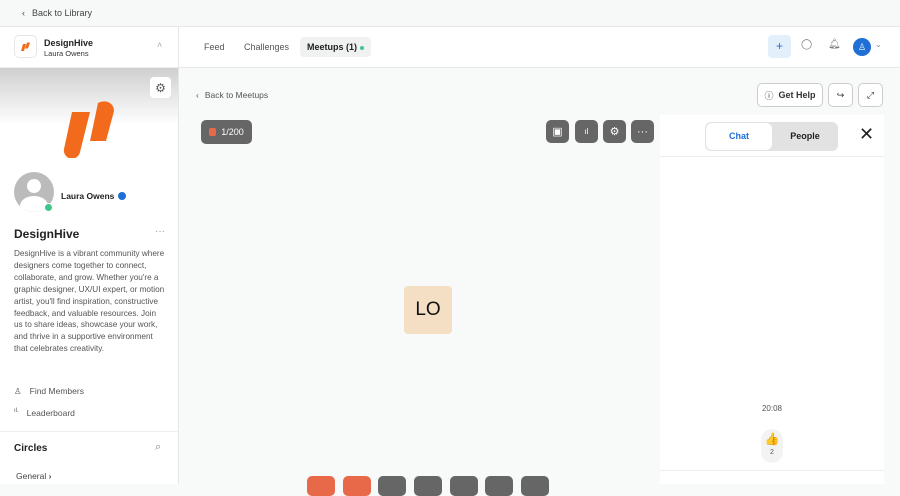 This screenshot has width=900, height=496. I want to click on camera-button, so click(357, 486).